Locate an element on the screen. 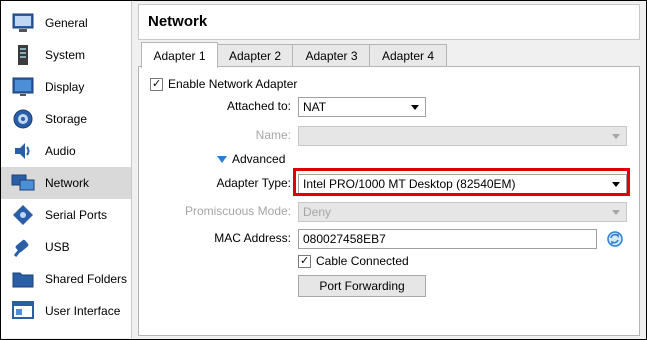  sidebar-item-shared-folders: Shared Folders is located at coordinates (66, 279).